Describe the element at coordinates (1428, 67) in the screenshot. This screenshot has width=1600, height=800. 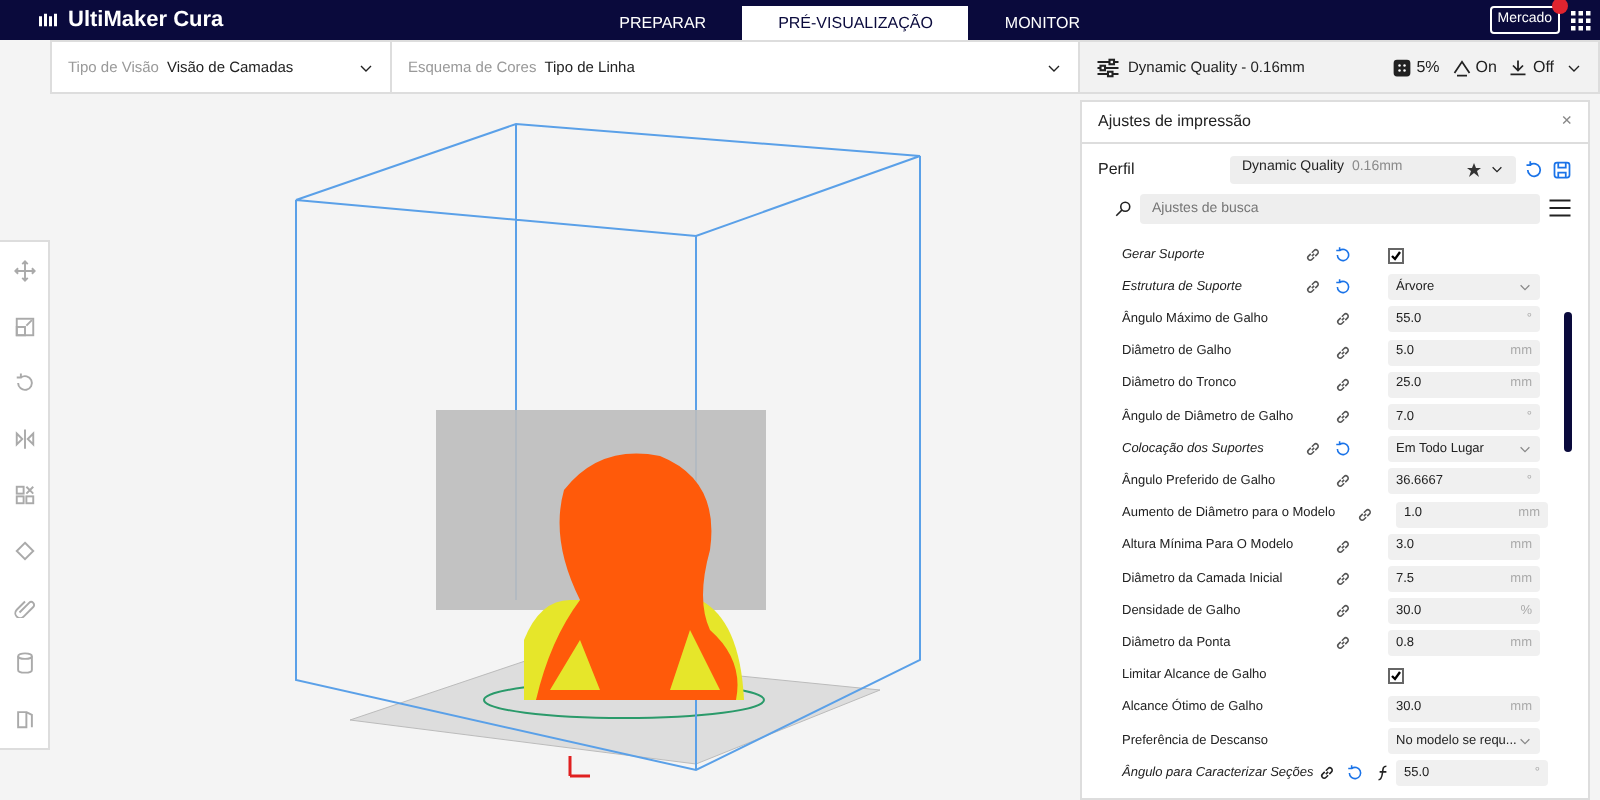
I see `infill-value: 5%` at that location.